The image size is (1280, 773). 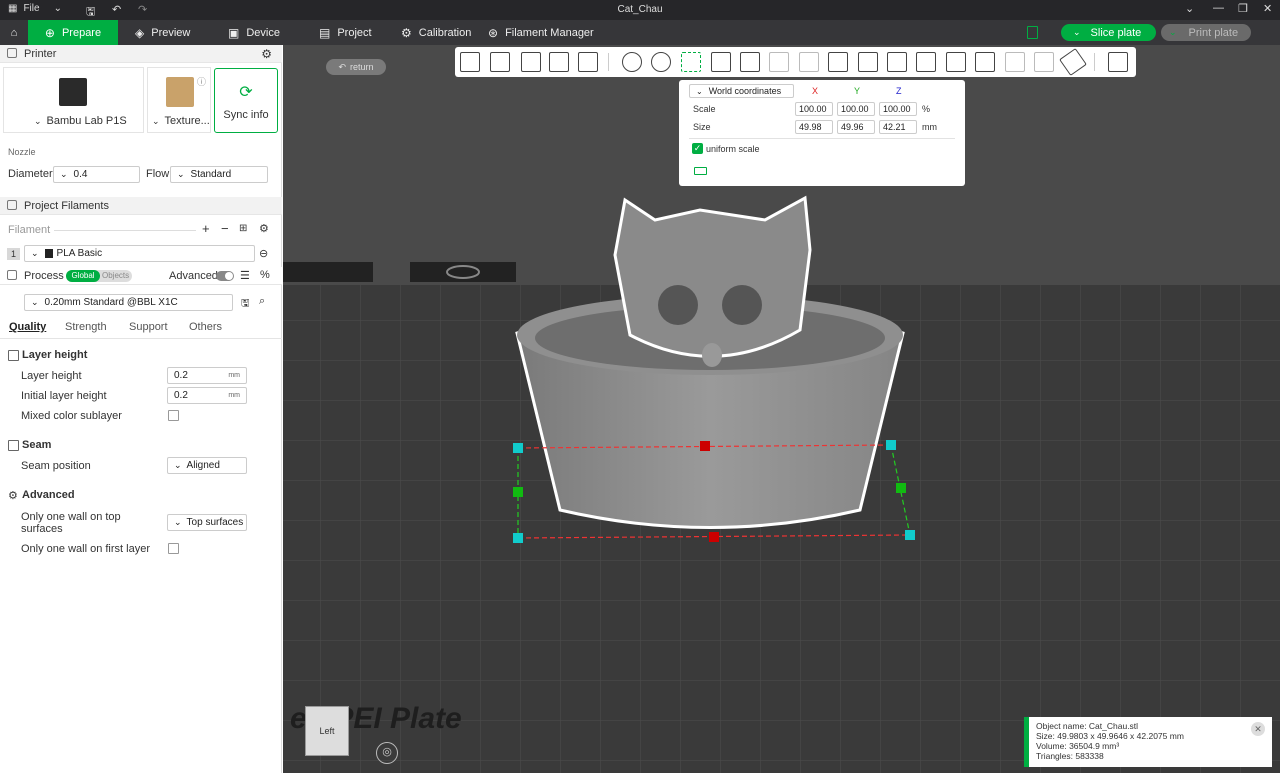 I want to click on process-icon, so click(x=12, y=275).